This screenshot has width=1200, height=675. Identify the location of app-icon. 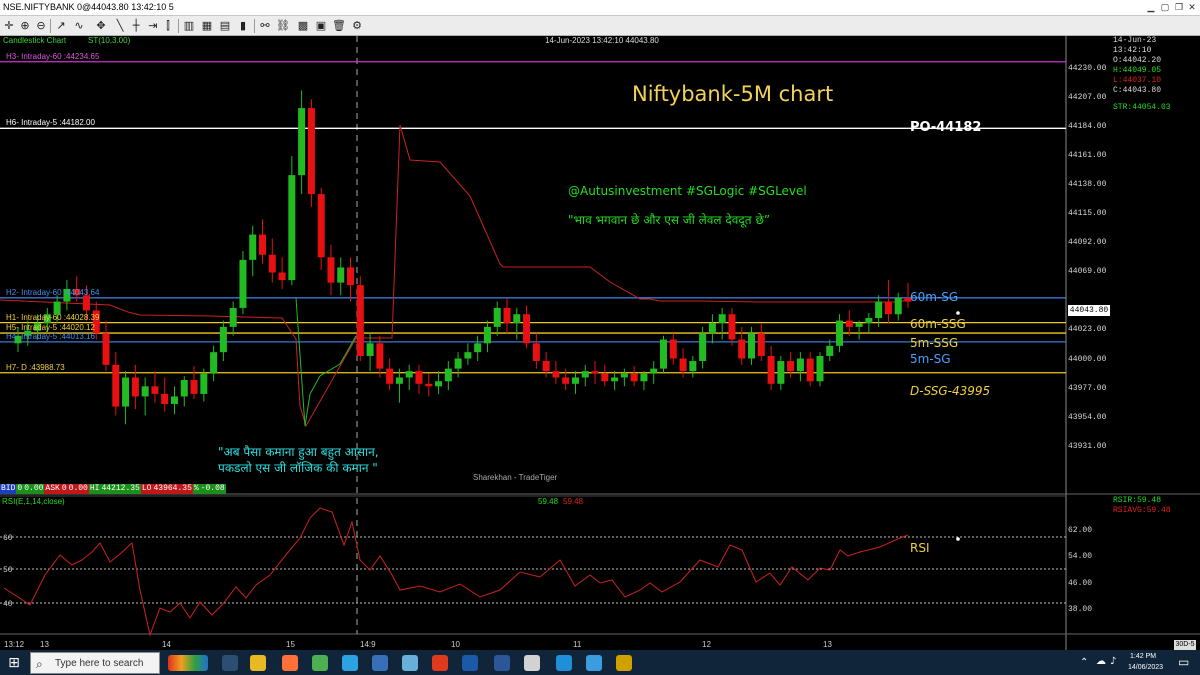
(380, 663).